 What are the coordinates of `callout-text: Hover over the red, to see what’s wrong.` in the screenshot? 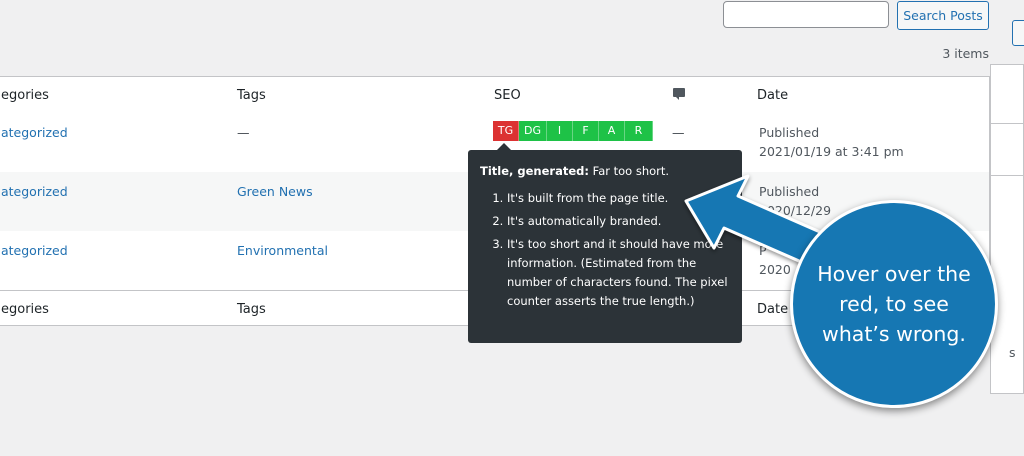 It's located at (894, 304).